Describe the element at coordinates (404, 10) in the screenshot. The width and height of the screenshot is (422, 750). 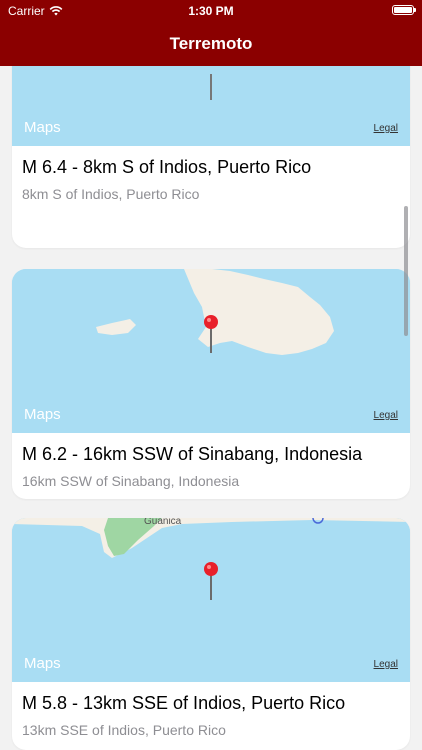
I see `battery-icon` at that location.